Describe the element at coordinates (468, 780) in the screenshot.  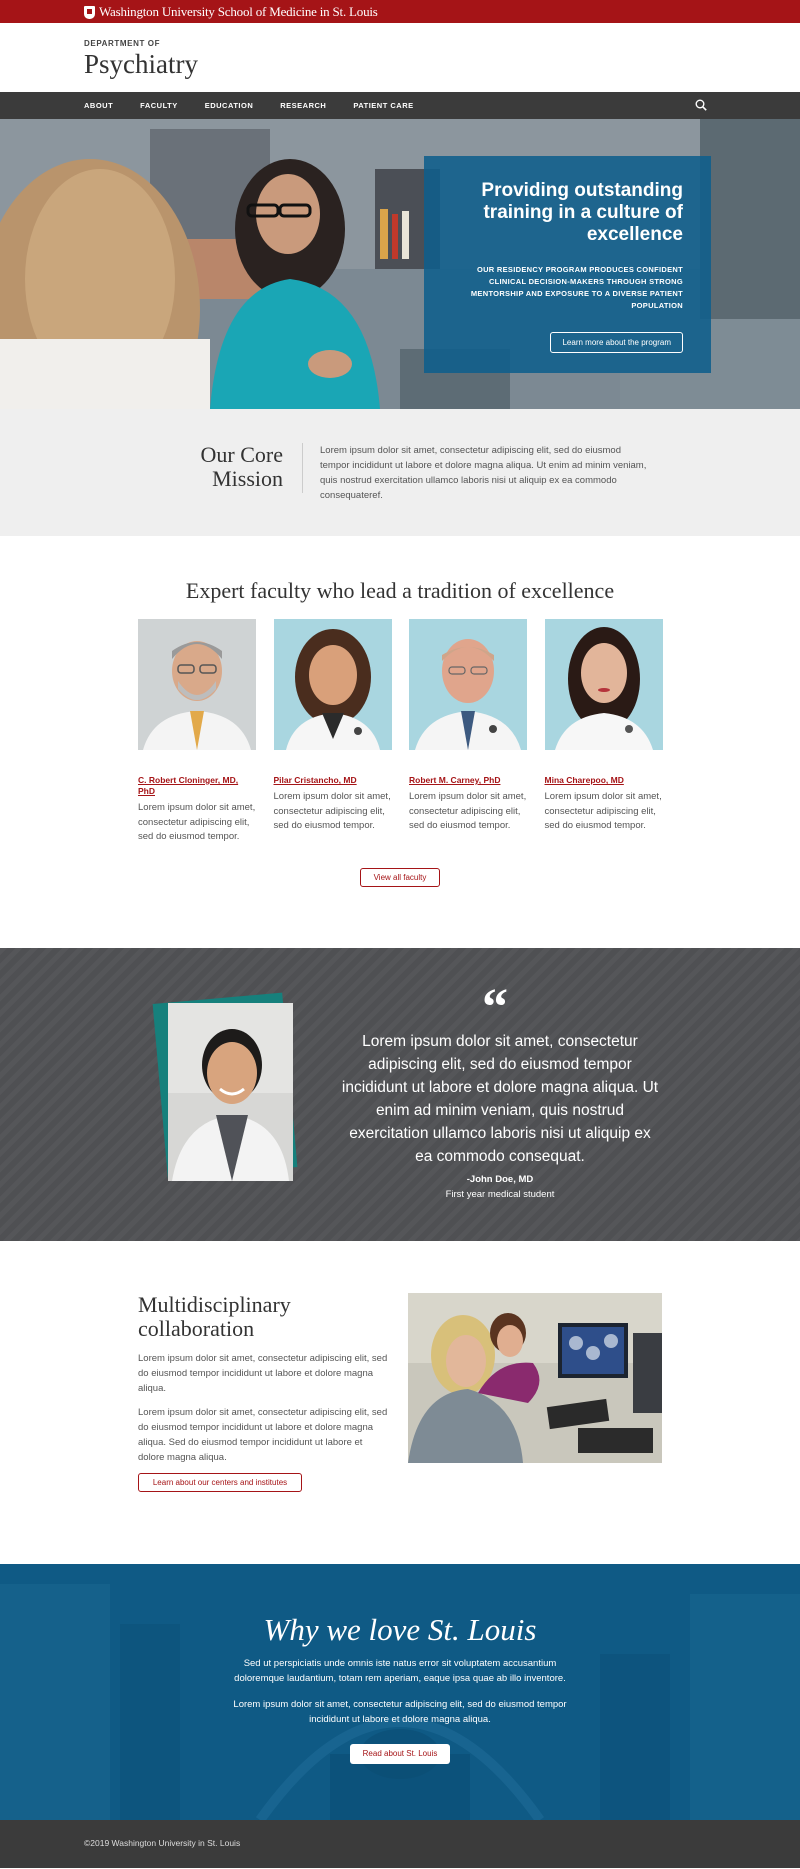
I see `faculty-name-link: Robert M. Carney, PhD` at that location.